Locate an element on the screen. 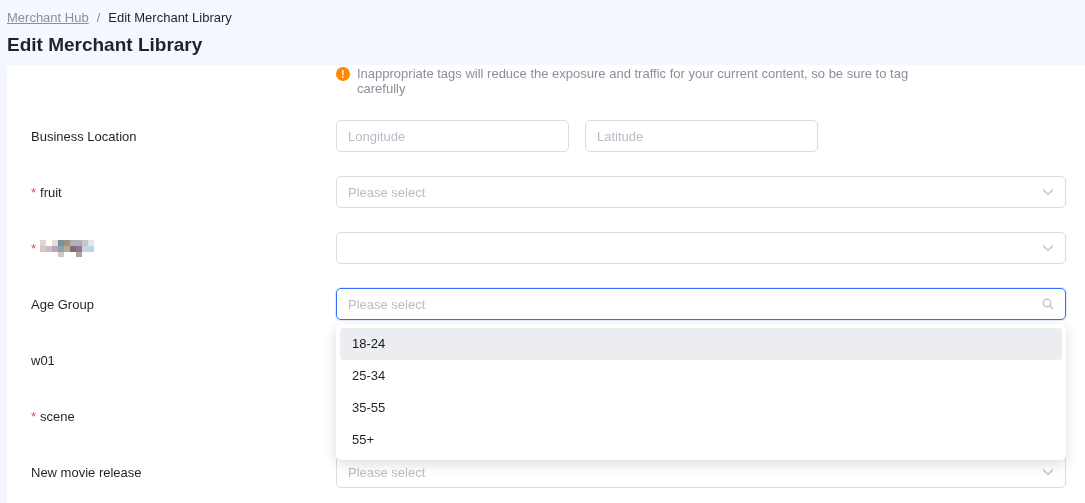 This screenshot has width=1085, height=503. warning-text: Inappropriate tags will reduce the exposure and traffic for your current content, so be sure to tag carefully is located at coordinates (633, 81).